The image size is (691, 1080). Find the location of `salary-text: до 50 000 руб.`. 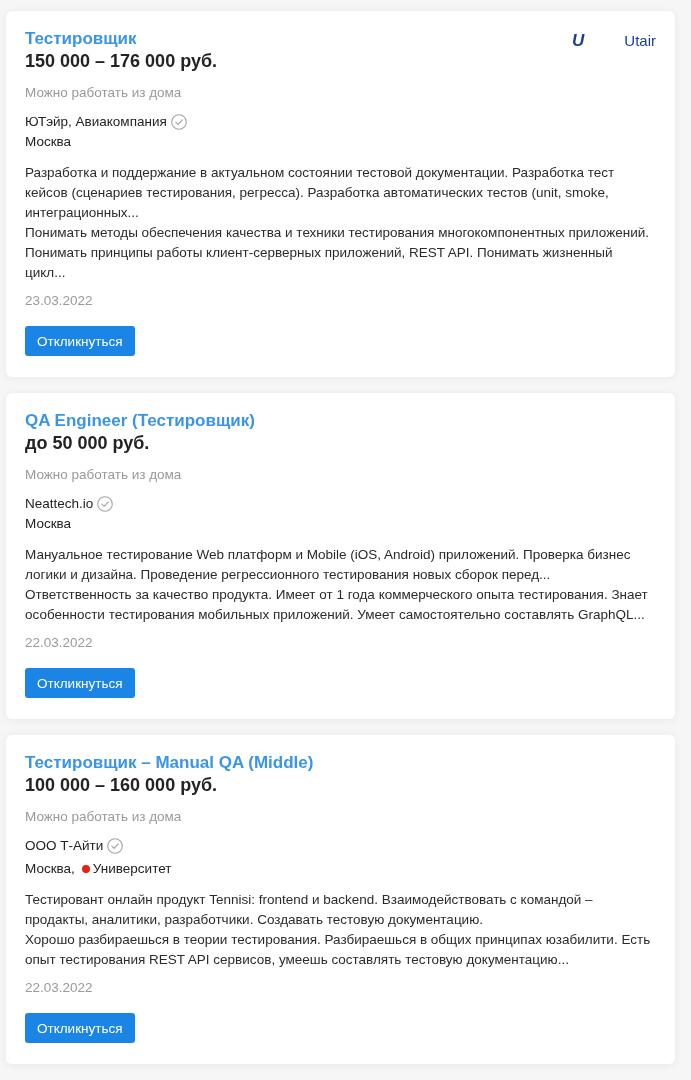

salary-text: до 50 000 руб. is located at coordinates (88, 443).